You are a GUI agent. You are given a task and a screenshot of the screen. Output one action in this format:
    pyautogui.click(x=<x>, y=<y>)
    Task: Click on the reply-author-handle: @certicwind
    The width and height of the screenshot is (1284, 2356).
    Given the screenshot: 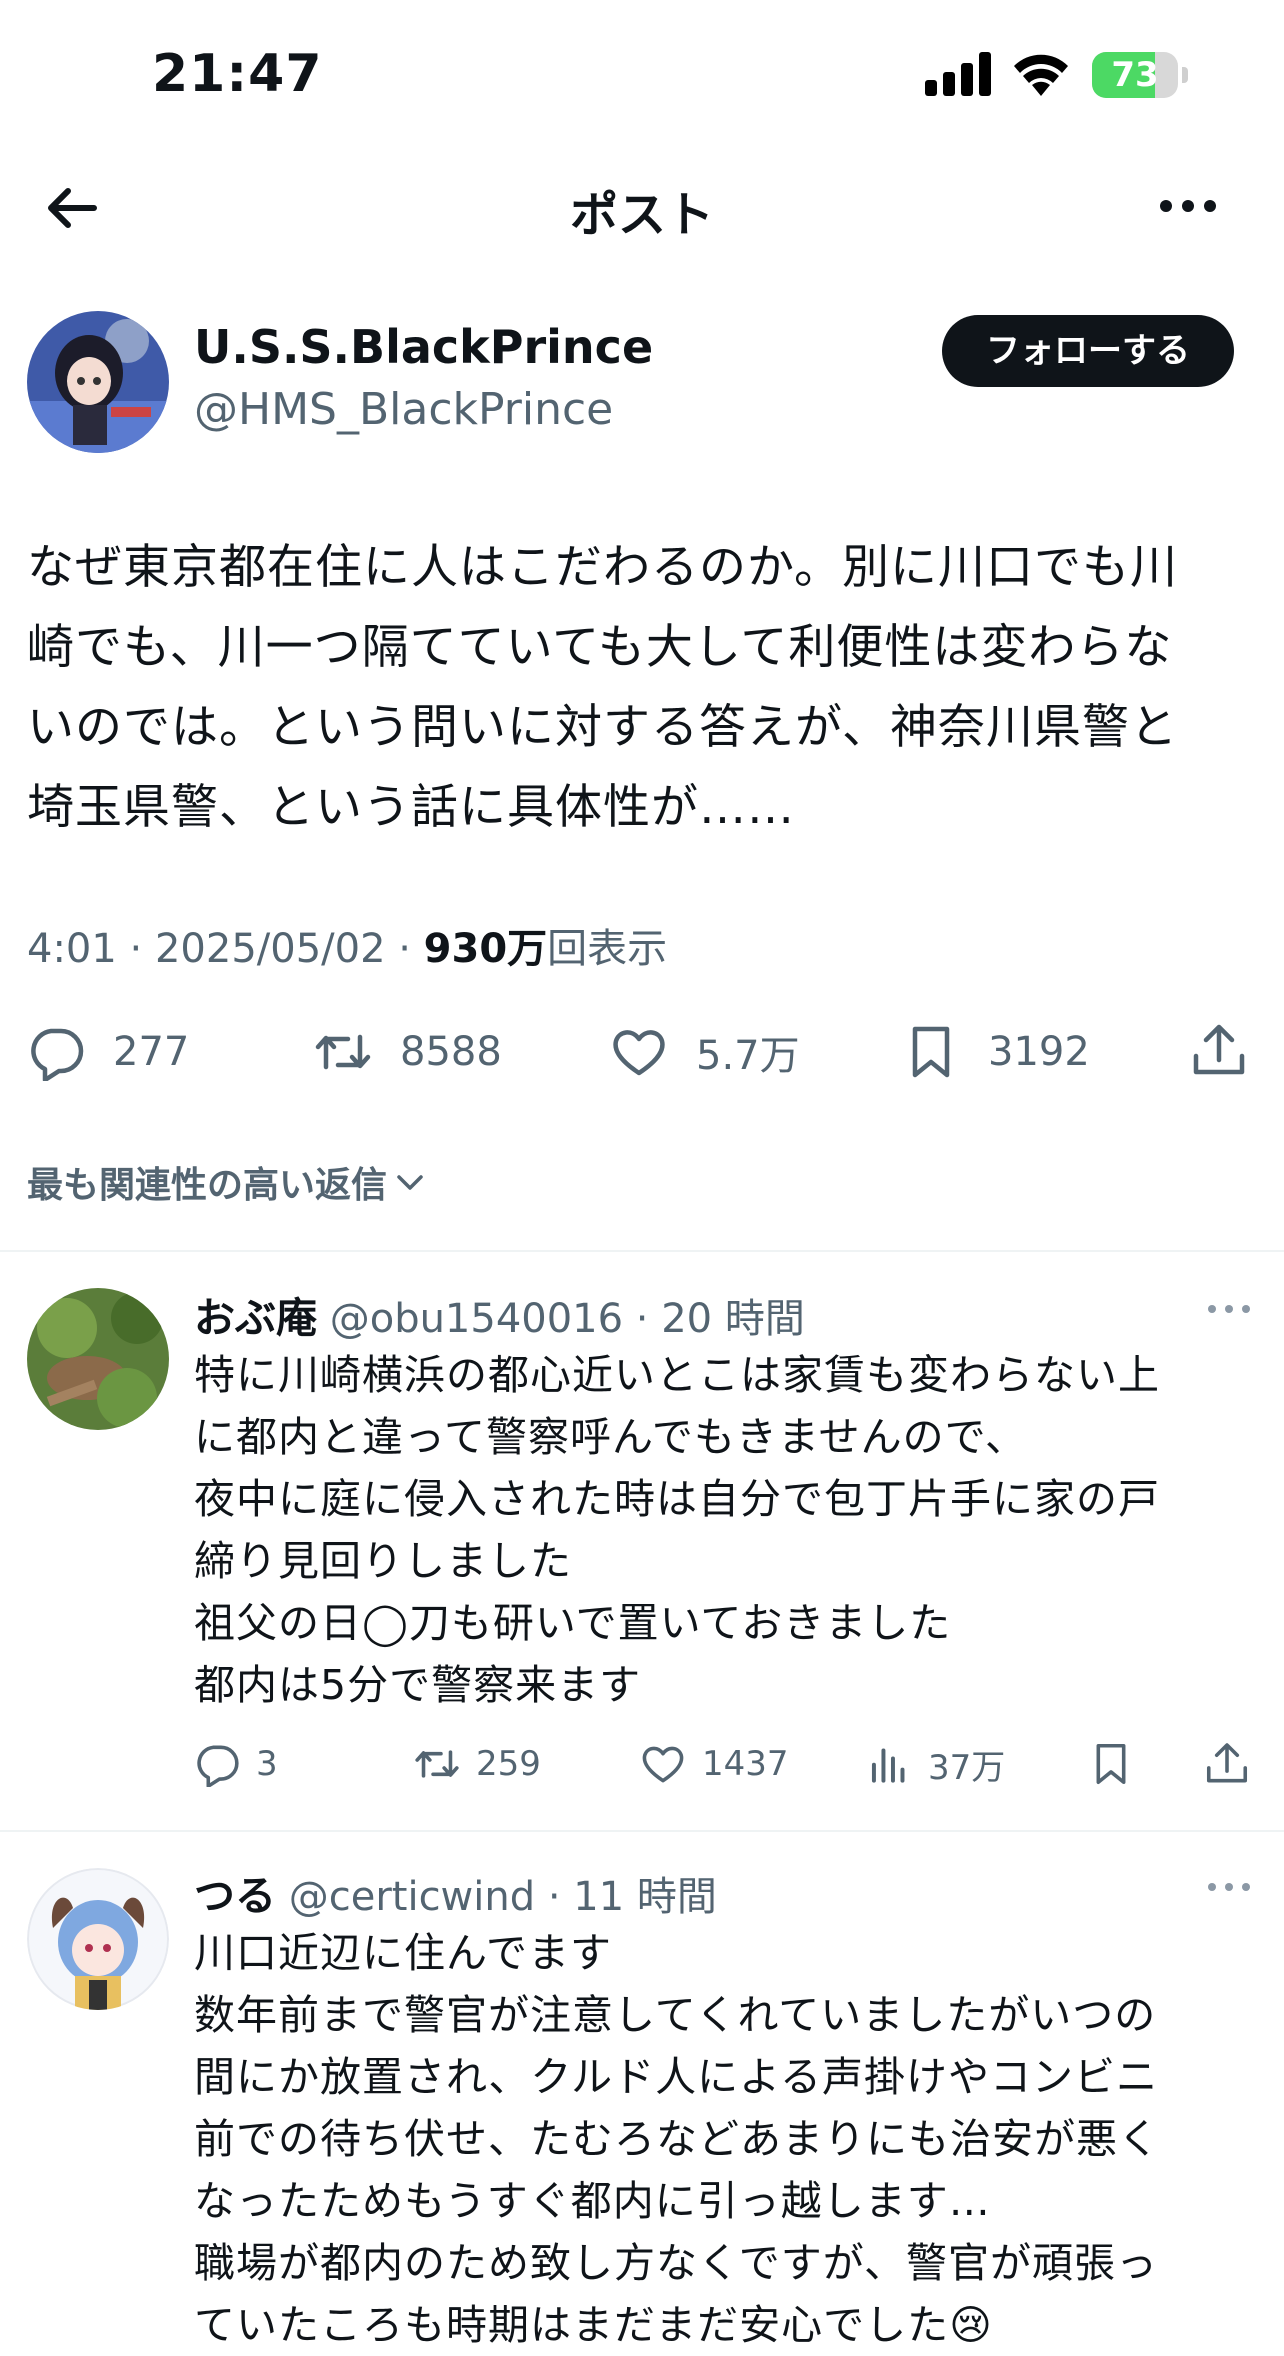 What is the action you would take?
    pyautogui.click(x=412, y=1897)
    